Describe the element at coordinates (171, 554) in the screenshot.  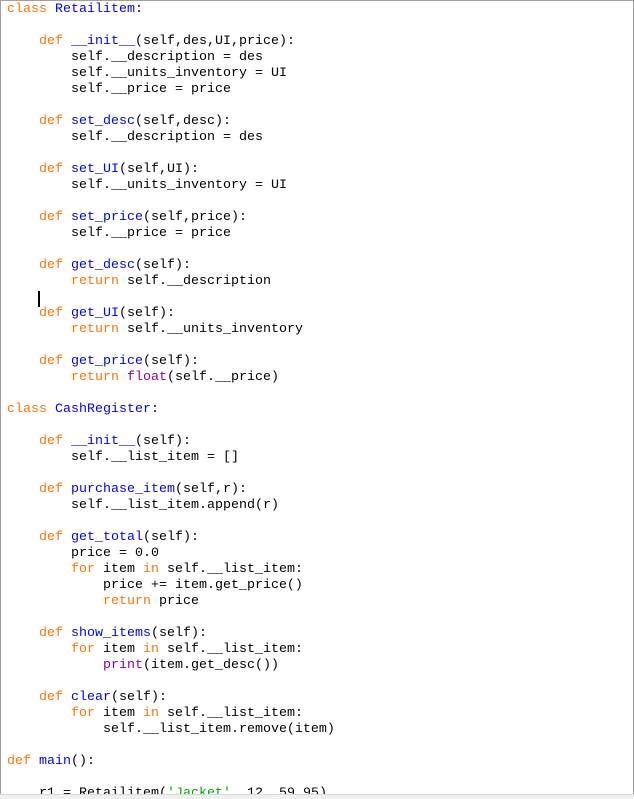
I see `code-line: price = 0.0` at that location.